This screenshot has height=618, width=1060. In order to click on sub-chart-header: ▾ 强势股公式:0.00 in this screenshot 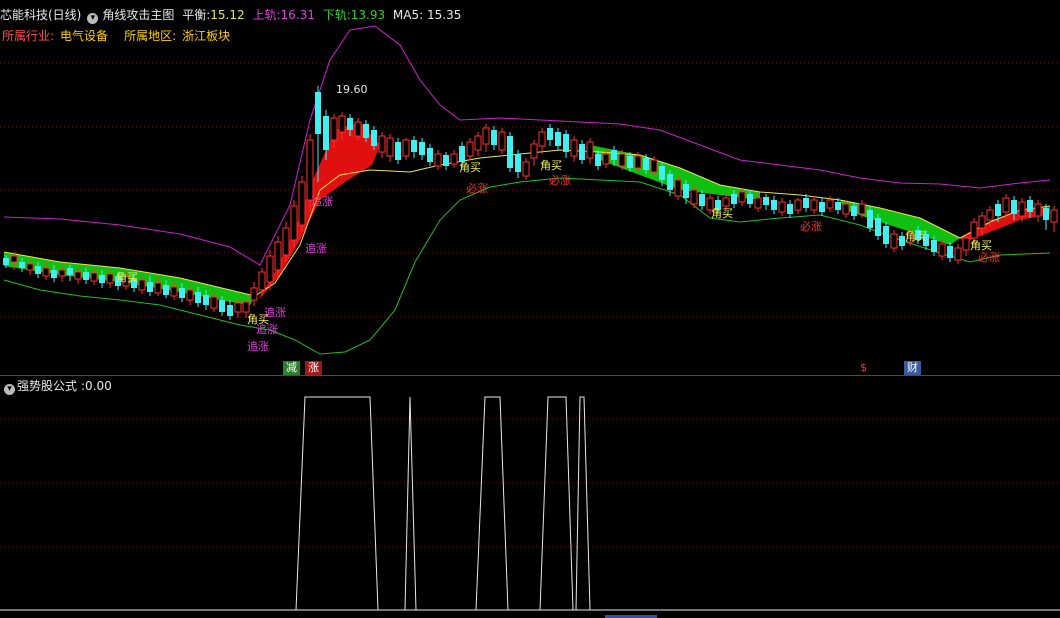, I will do `click(57, 386)`.